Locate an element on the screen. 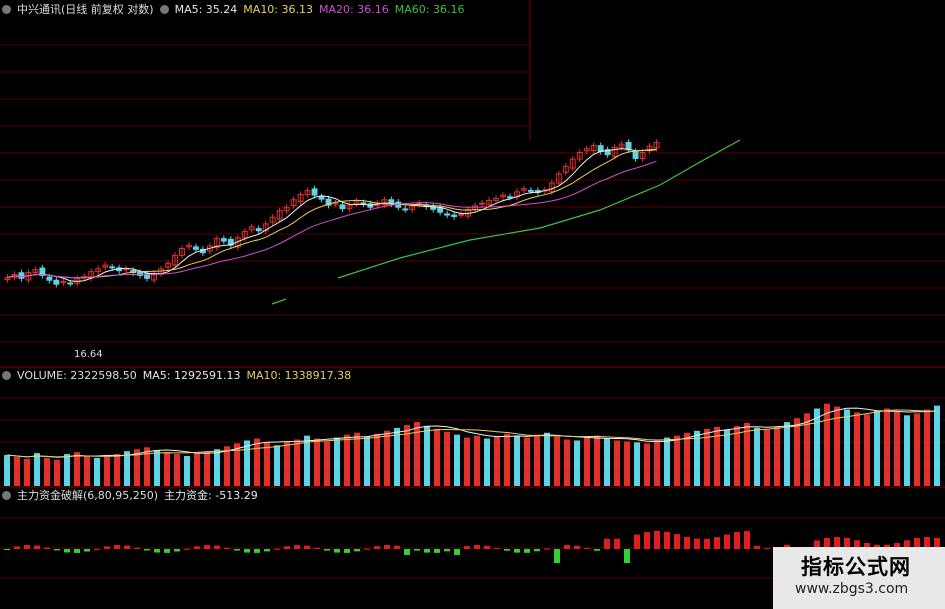 The width and height of the screenshot is (945, 609). indicator-value: 主力资金: -513.29 is located at coordinates (211, 495).